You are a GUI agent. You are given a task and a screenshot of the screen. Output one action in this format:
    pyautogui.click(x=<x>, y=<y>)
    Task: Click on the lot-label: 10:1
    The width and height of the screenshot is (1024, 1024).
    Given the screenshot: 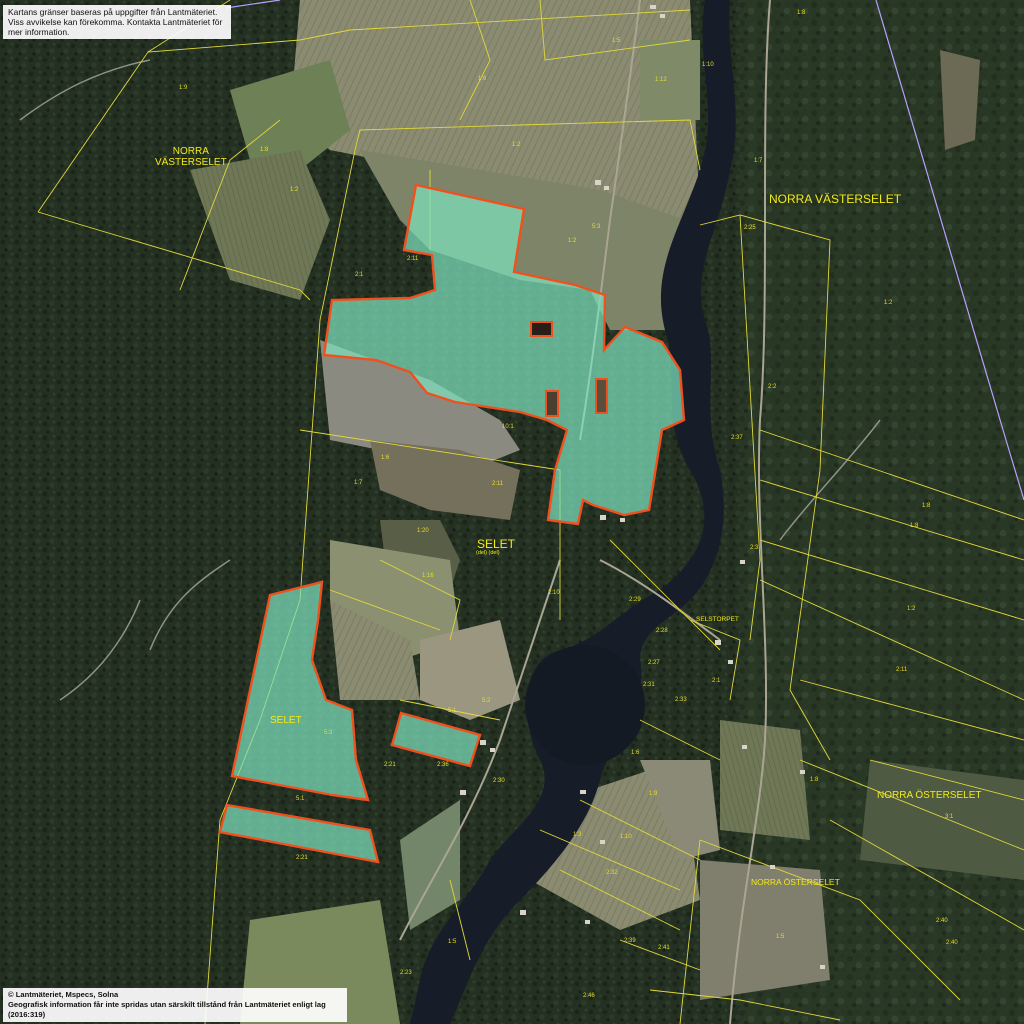 What is the action you would take?
    pyautogui.click(x=508, y=427)
    